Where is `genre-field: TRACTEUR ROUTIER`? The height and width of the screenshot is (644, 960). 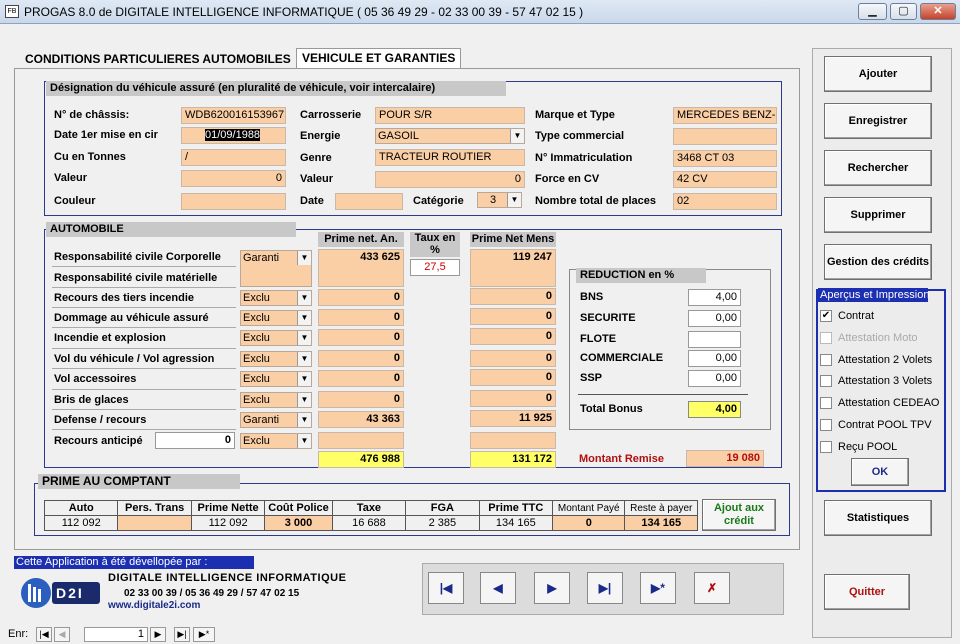
genre-field: TRACTEUR ROUTIER is located at coordinates (450, 157).